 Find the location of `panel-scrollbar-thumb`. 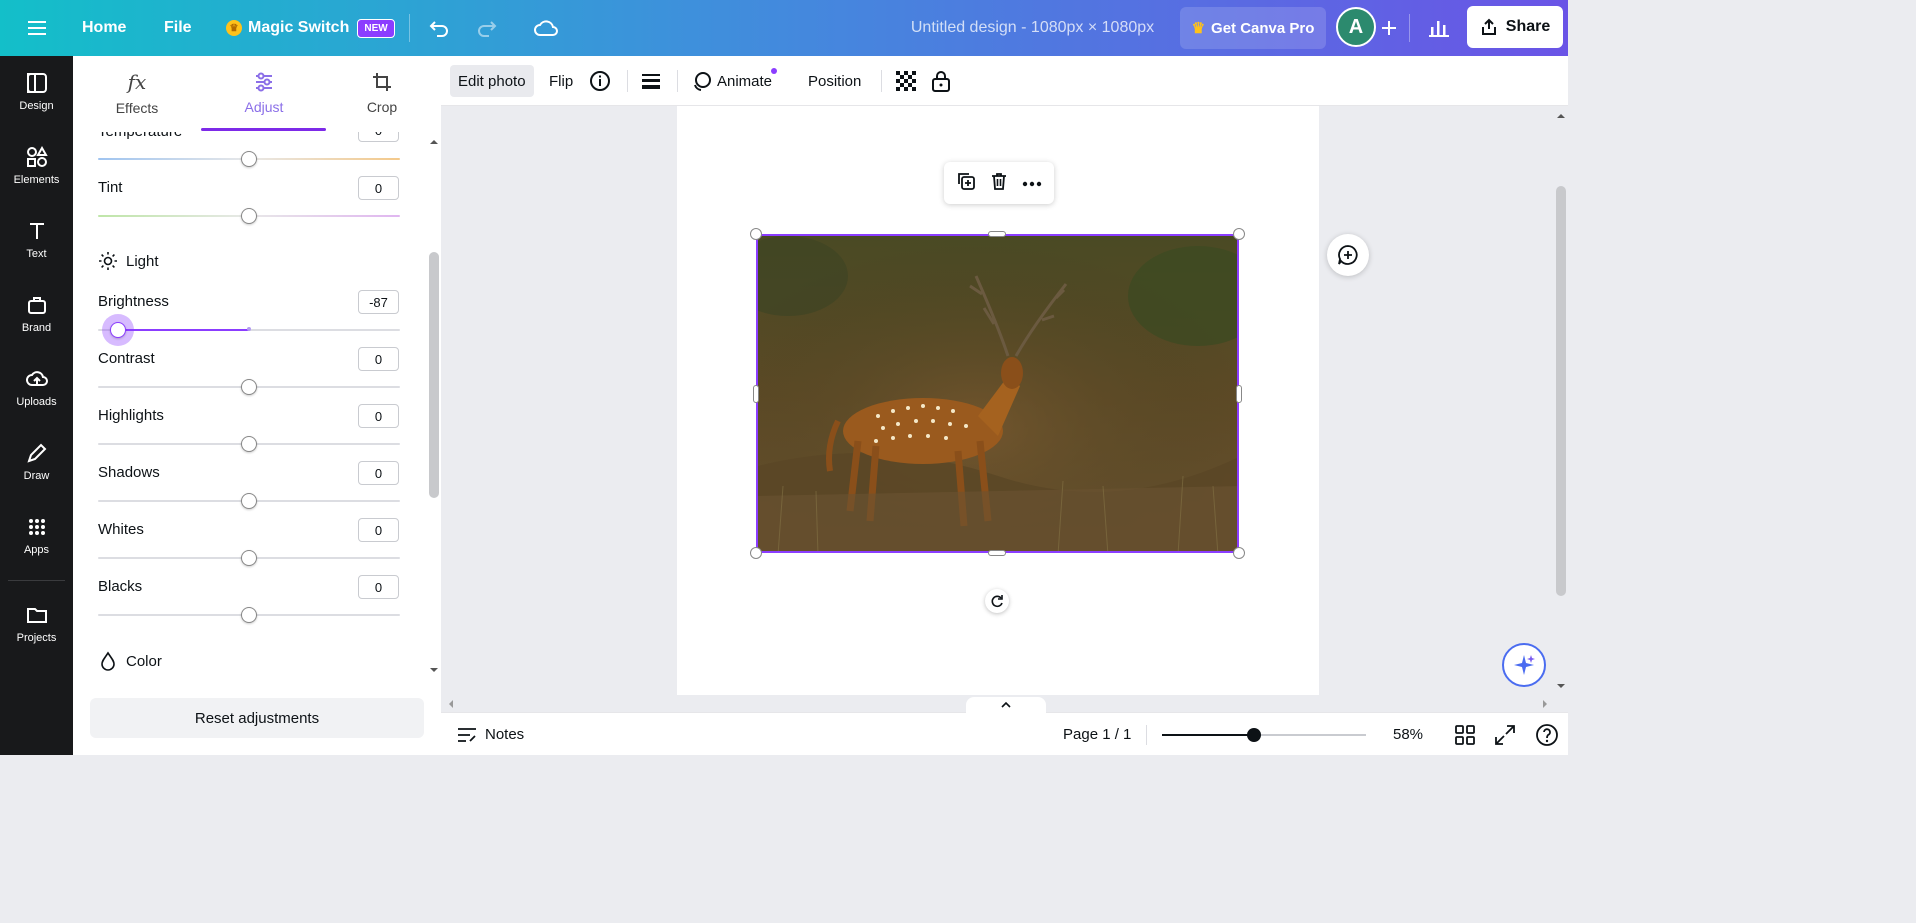

panel-scrollbar-thumb is located at coordinates (434, 375).